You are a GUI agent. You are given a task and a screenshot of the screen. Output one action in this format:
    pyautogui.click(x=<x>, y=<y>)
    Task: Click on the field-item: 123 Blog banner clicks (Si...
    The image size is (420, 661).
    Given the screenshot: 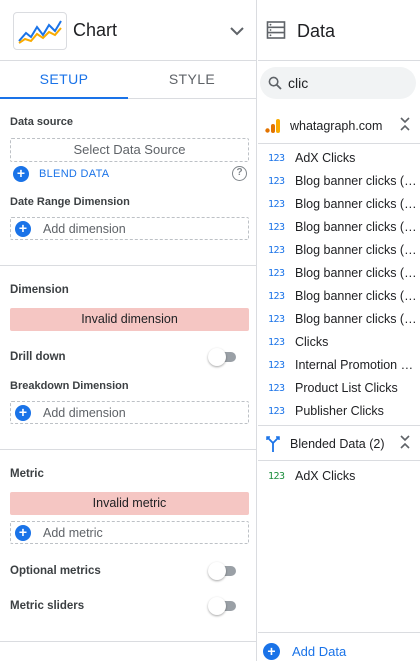 What is the action you would take?
    pyautogui.click(x=339, y=319)
    